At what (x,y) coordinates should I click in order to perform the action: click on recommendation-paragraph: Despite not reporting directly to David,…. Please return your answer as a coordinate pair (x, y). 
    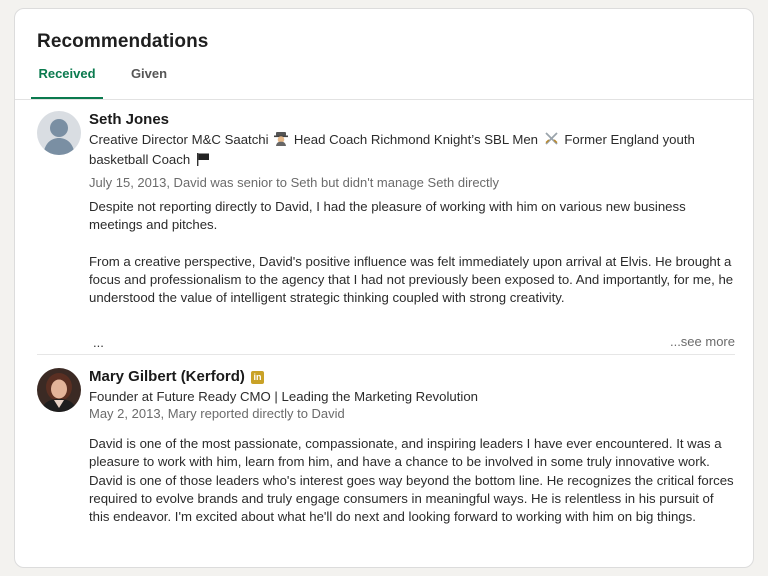
    Looking at the image, I should click on (387, 216).